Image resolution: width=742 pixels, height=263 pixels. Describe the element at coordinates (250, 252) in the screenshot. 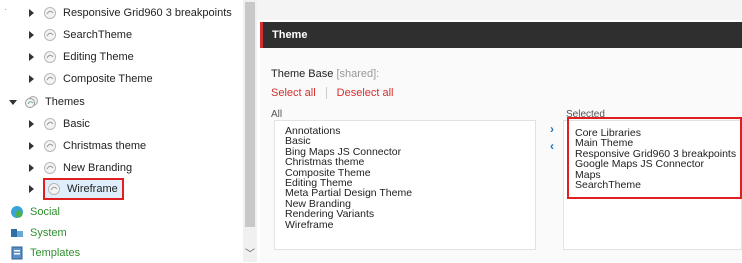

I see `chevron-down-icon: ﹀` at that location.